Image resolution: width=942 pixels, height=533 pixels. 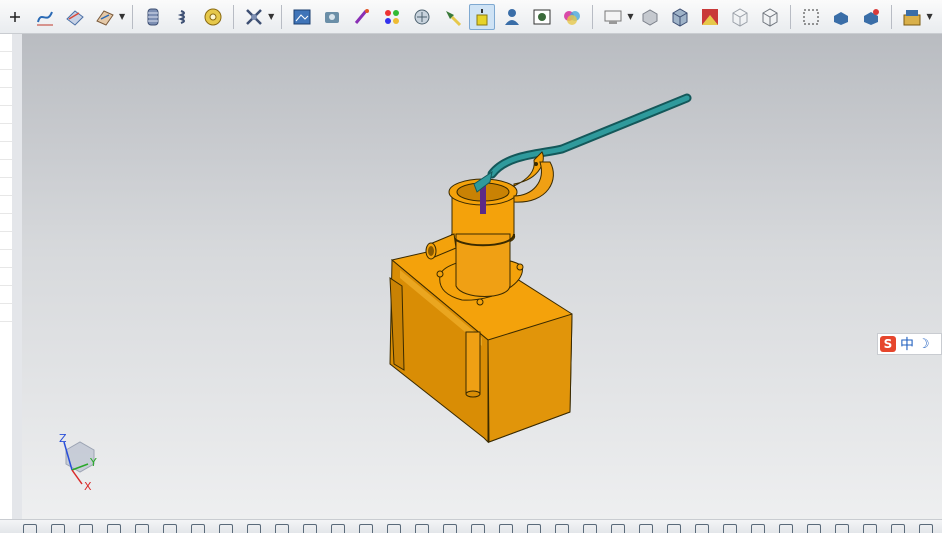 What do you see at coordinates (542, 17) in the screenshot?
I see `background-icon` at bounding box center [542, 17].